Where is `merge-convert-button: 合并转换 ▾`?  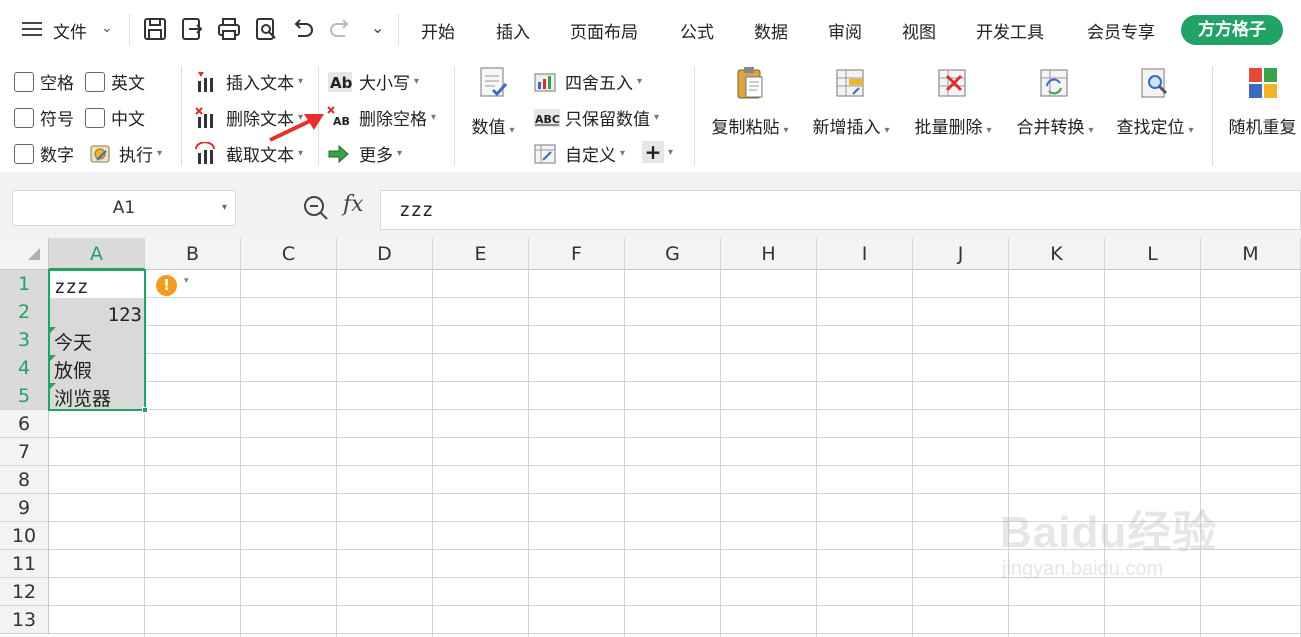 merge-convert-button: 合并转换 ▾ is located at coordinates (1055, 102).